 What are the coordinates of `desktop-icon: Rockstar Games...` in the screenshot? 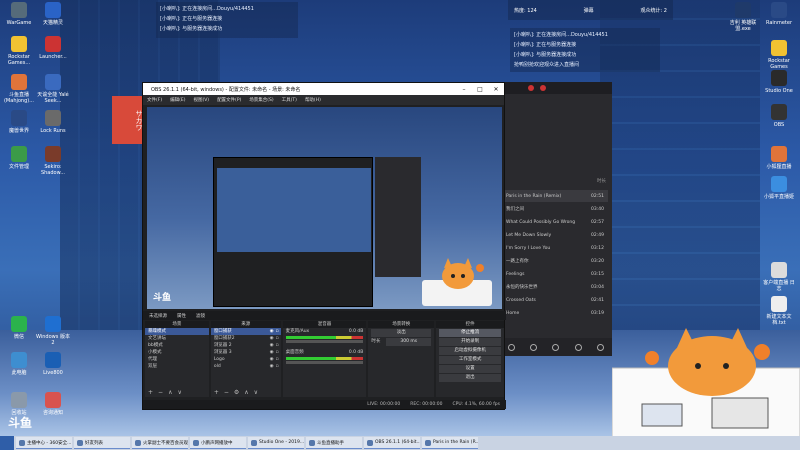 It's located at (19, 51).